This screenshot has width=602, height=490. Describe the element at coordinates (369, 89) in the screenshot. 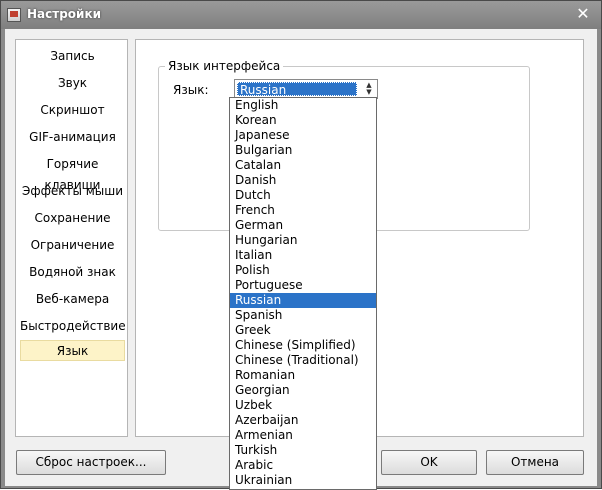

I see `chevron-updown-icon: ▲ ▼` at that location.